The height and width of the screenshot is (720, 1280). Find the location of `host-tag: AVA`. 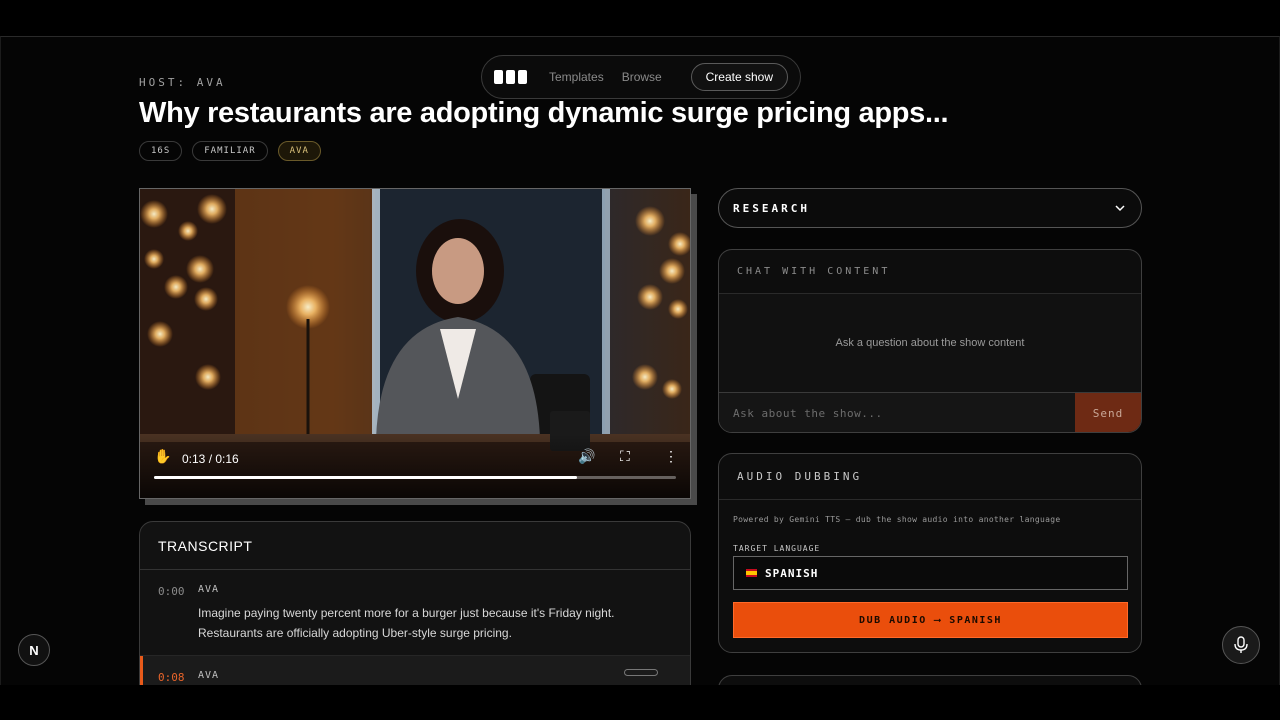

host-tag: AVA is located at coordinates (299, 151).